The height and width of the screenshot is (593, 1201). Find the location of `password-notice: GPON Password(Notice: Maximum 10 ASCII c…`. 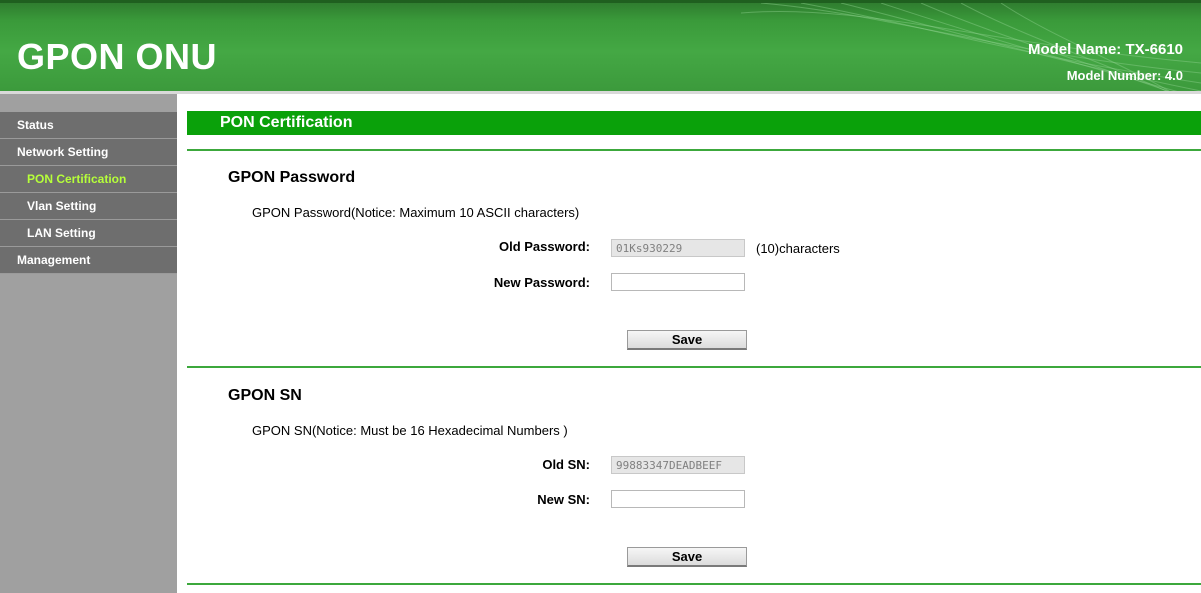

password-notice: GPON Password(Notice: Maximum 10 ASCII c… is located at coordinates (416, 212).